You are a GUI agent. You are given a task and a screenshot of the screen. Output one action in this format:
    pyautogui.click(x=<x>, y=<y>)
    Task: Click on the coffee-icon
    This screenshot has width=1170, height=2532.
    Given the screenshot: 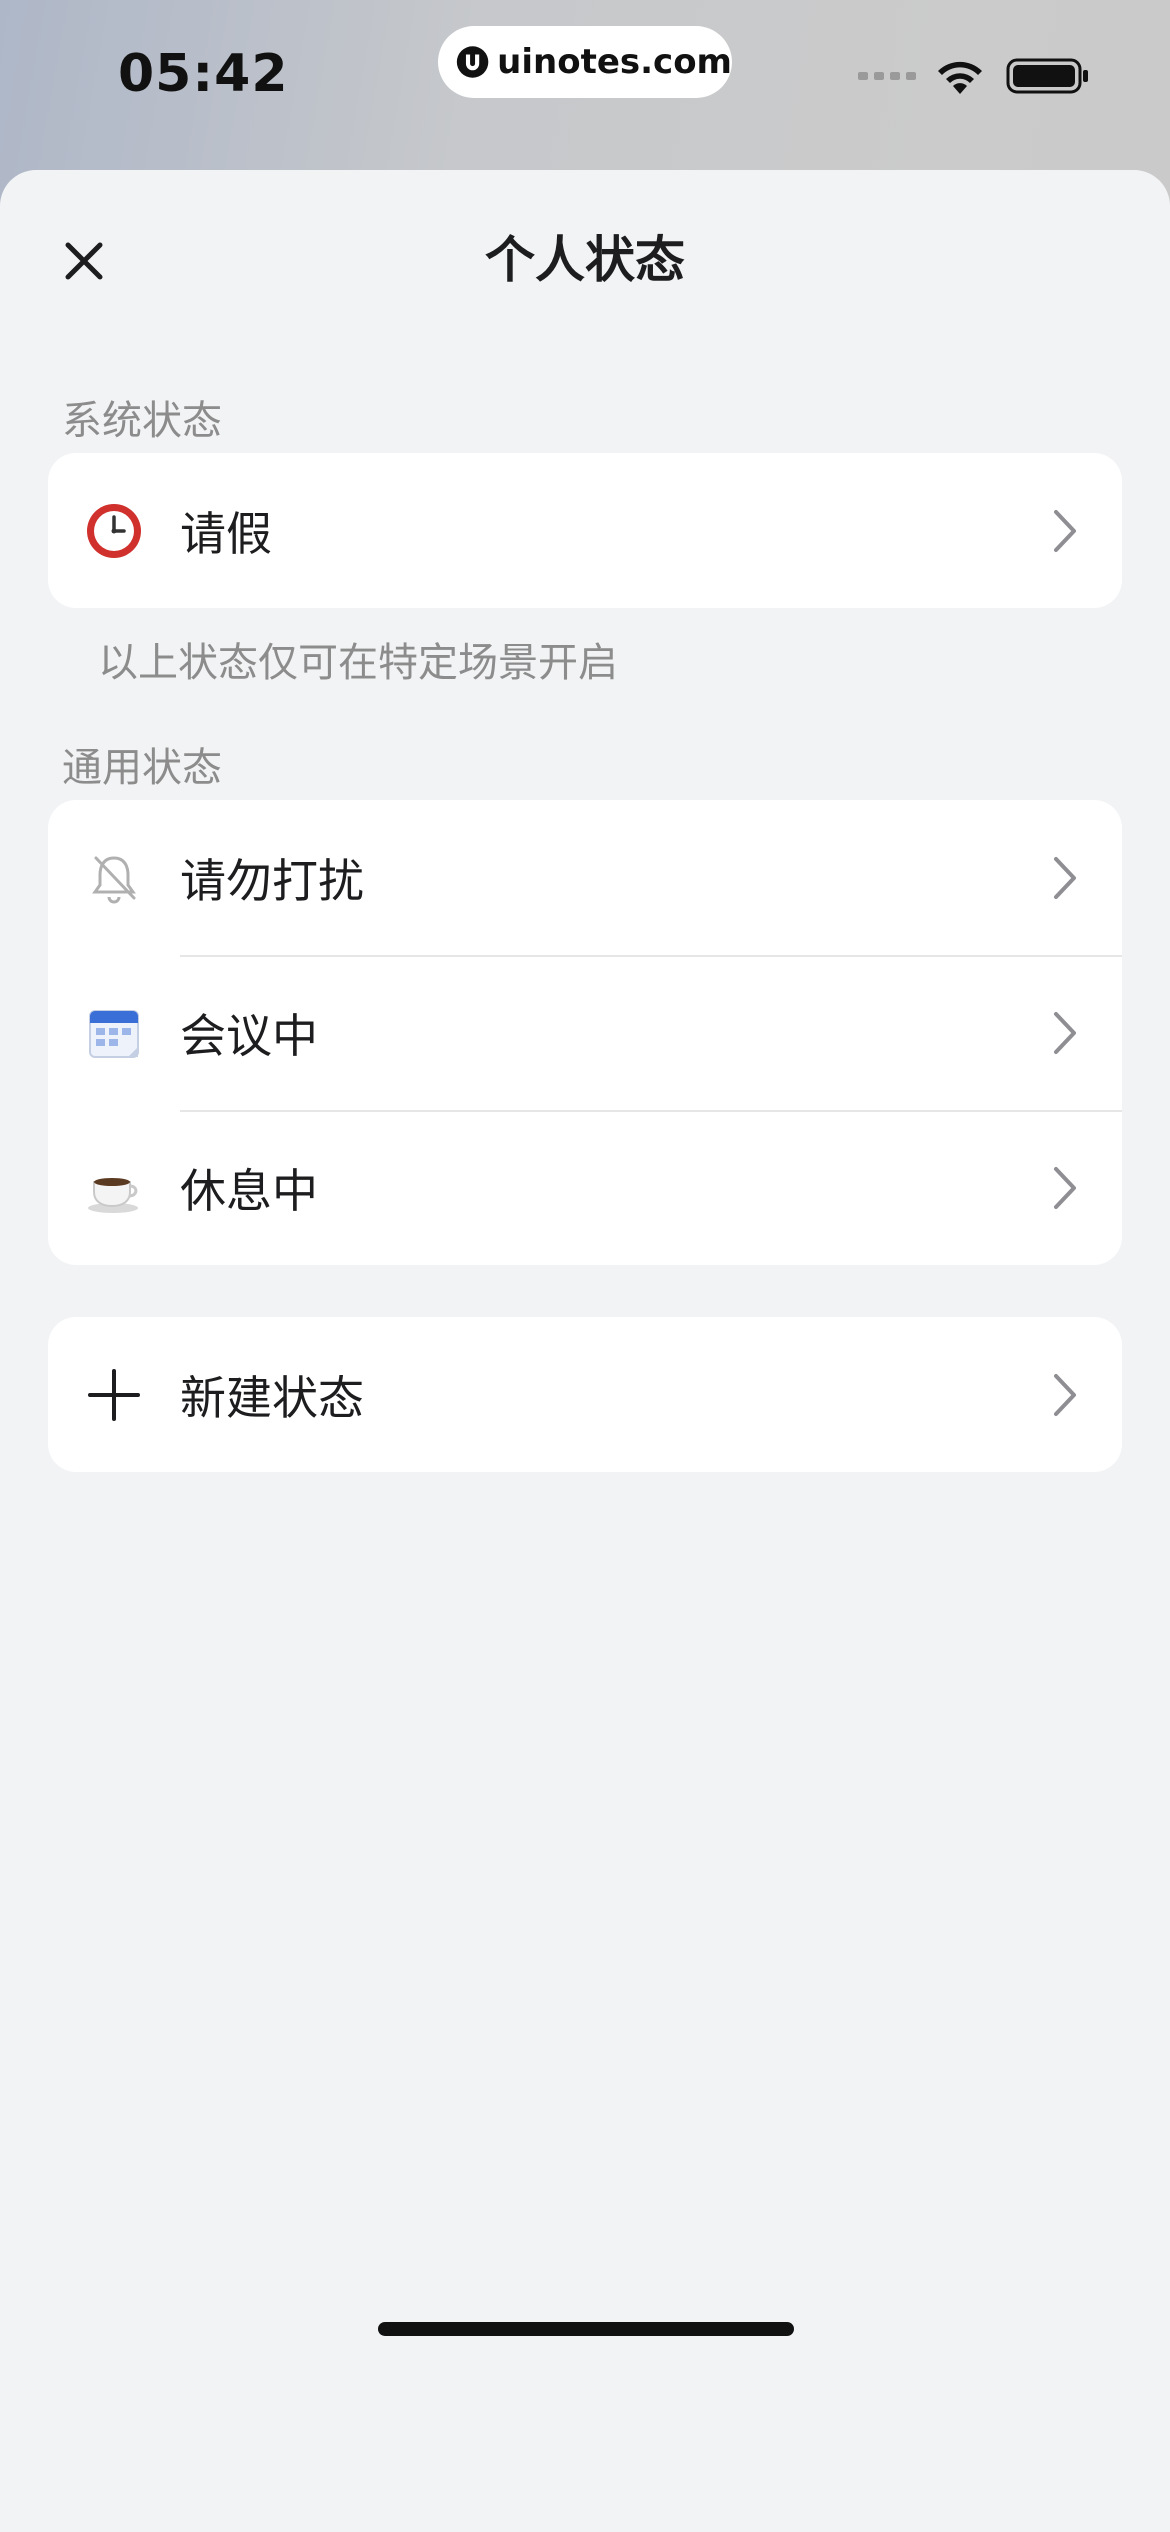 What is the action you would take?
    pyautogui.click(x=114, y=1188)
    